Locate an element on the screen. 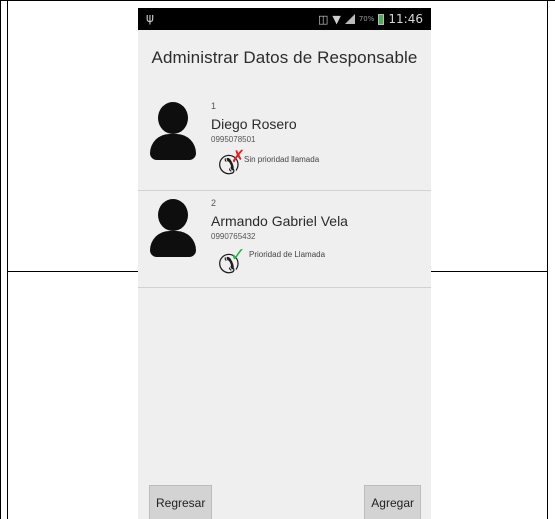 The image size is (555, 519). contact-index: 2 is located at coordinates (214, 203).